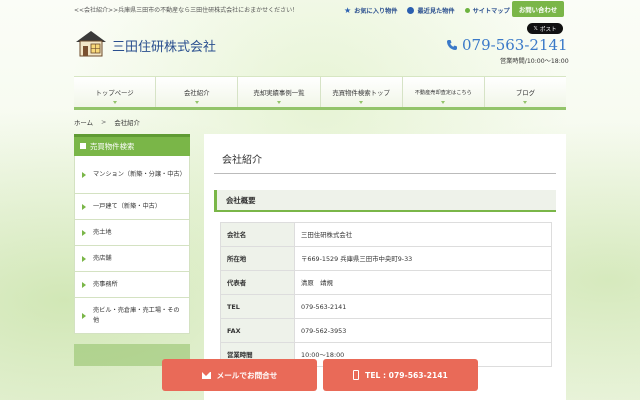 The height and width of the screenshot is (400, 640). What do you see at coordinates (196, 92) in the screenshot?
I see `nav-item-company: 会社紹介` at bounding box center [196, 92].